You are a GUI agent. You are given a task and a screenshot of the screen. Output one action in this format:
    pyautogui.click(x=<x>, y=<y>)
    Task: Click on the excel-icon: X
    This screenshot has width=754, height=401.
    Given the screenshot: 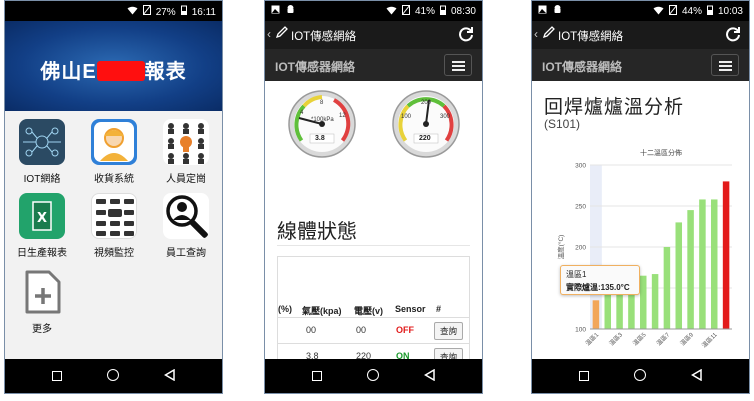 What is the action you would take?
    pyautogui.click(x=42, y=216)
    